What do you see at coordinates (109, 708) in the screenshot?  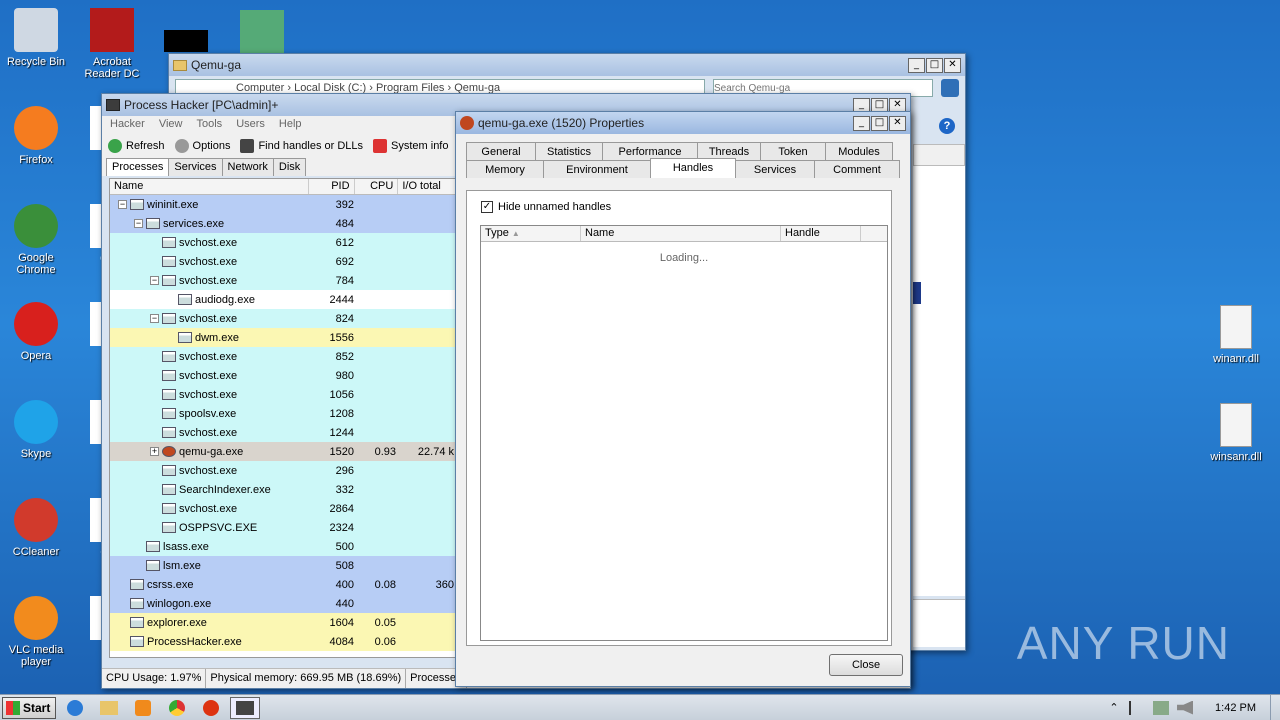 I see `explorer-taskbar-icon` at bounding box center [109, 708].